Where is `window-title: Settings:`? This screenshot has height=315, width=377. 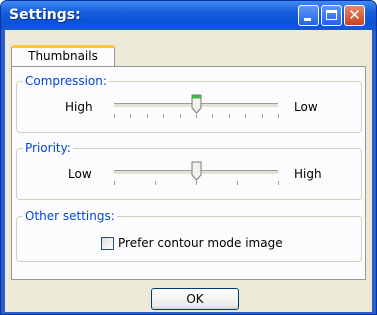
window-title: Settings: is located at coordinates (45, 15).